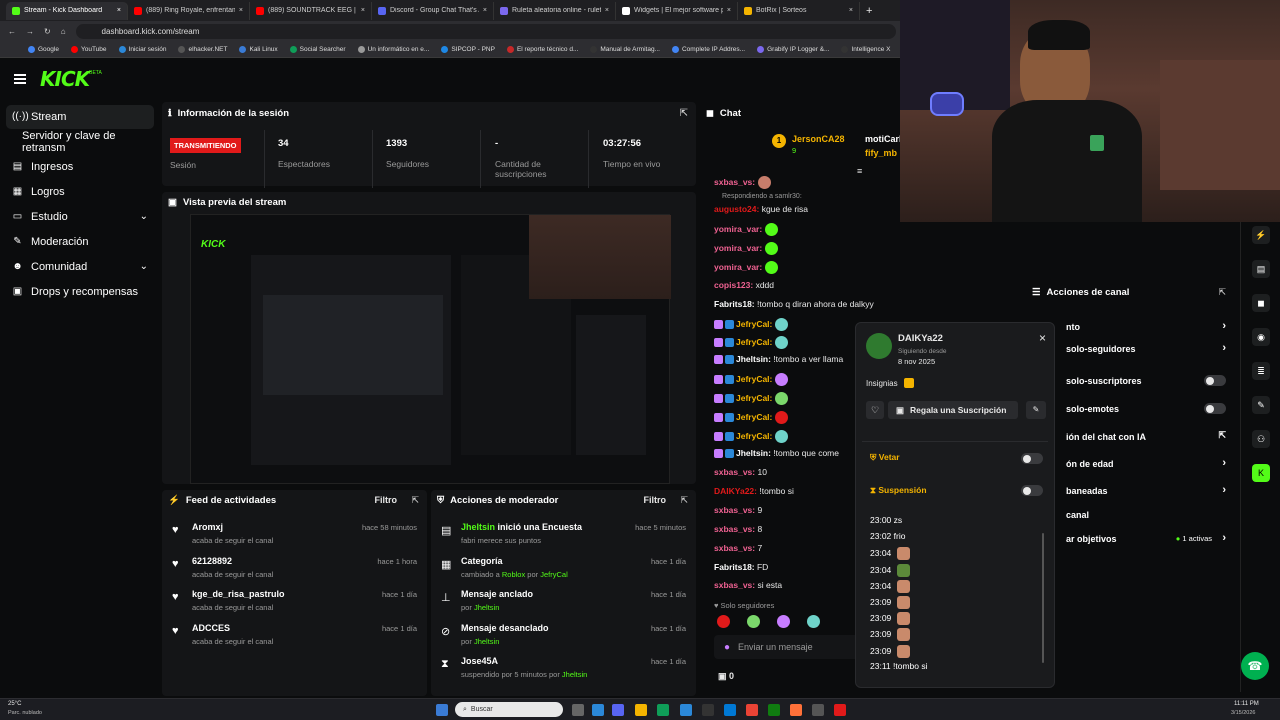  What do you see at coordinates (47, 31) in the screenshot?
I see `reload-icon: ↻` at bounding box center [47, 31].